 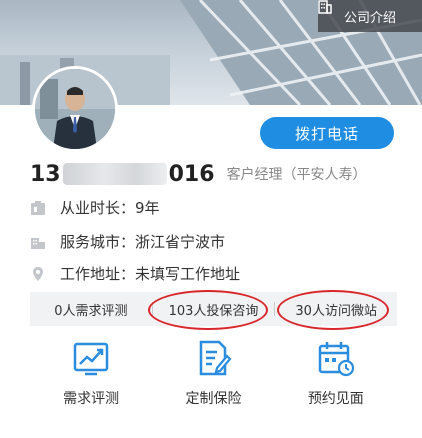 What do you see at coordinates (45, 174) in the screenshot?
I see `phone-prefix: 13` at bounding box center [45, 174].